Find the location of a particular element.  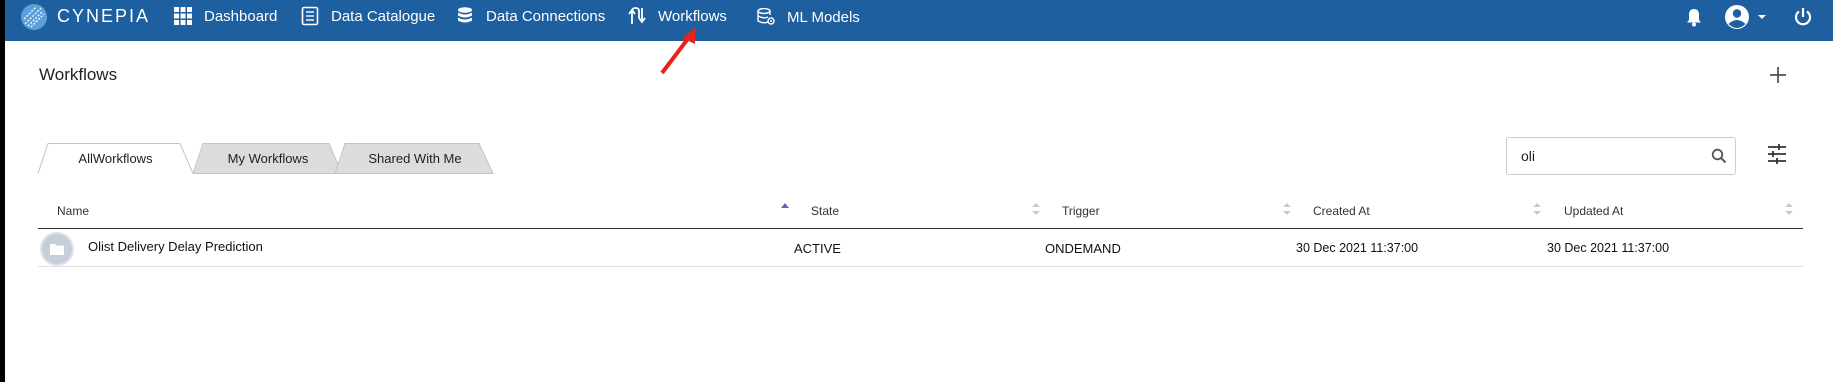

search-box is located at coordinates (1621, 156).